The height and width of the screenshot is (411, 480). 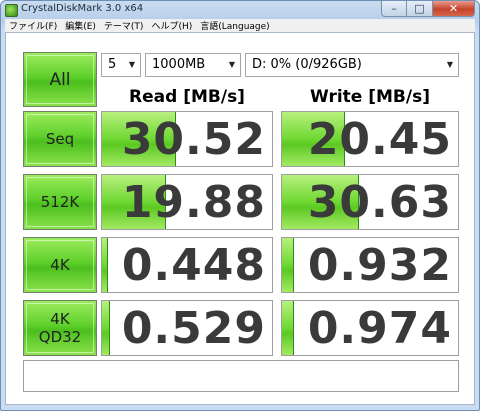 I want to click on 512k-read-value-box: 19.88, so click(x=187, y=202).